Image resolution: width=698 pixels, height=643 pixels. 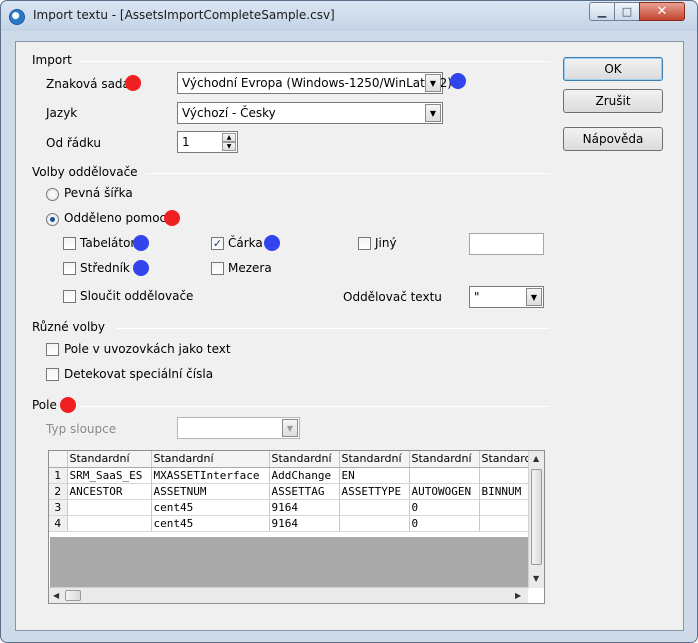 What do you see at coordinates (229, 137) in the screenshot?
I see `spin-up-icon: ▲` at bounding box center [229, 137].